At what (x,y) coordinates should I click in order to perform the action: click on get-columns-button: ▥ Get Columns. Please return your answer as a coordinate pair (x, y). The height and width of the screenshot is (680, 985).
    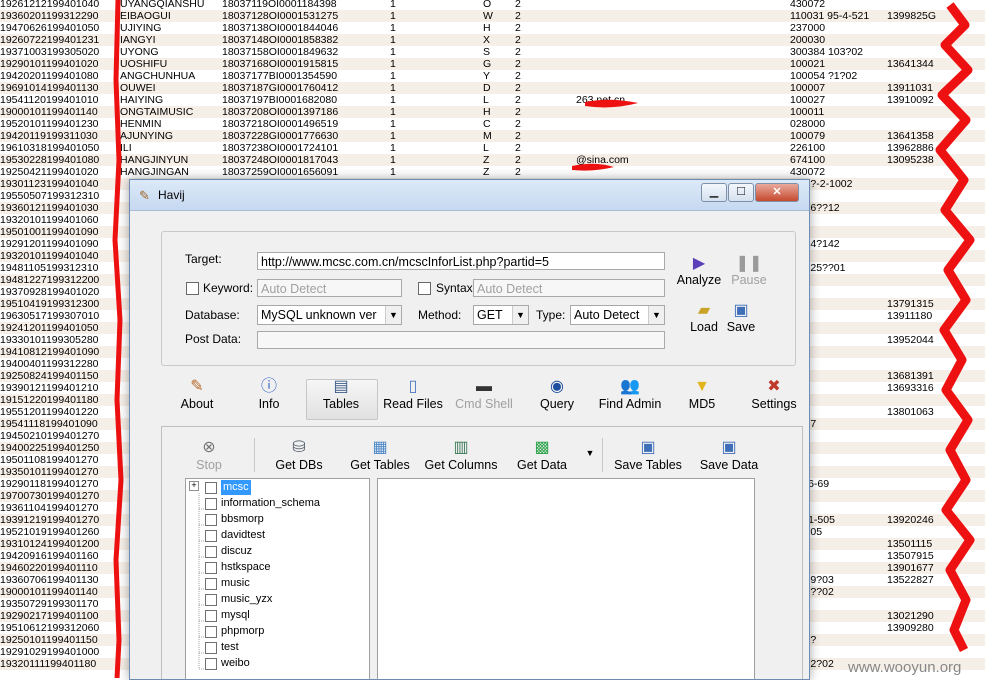
    Looking at the image, I should click on (461, 455).